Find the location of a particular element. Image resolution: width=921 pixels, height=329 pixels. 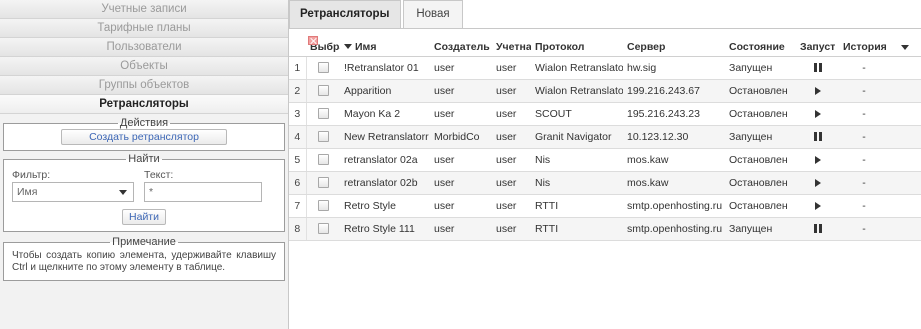

sort-arrow-icon is located at coordinates (348, 46).